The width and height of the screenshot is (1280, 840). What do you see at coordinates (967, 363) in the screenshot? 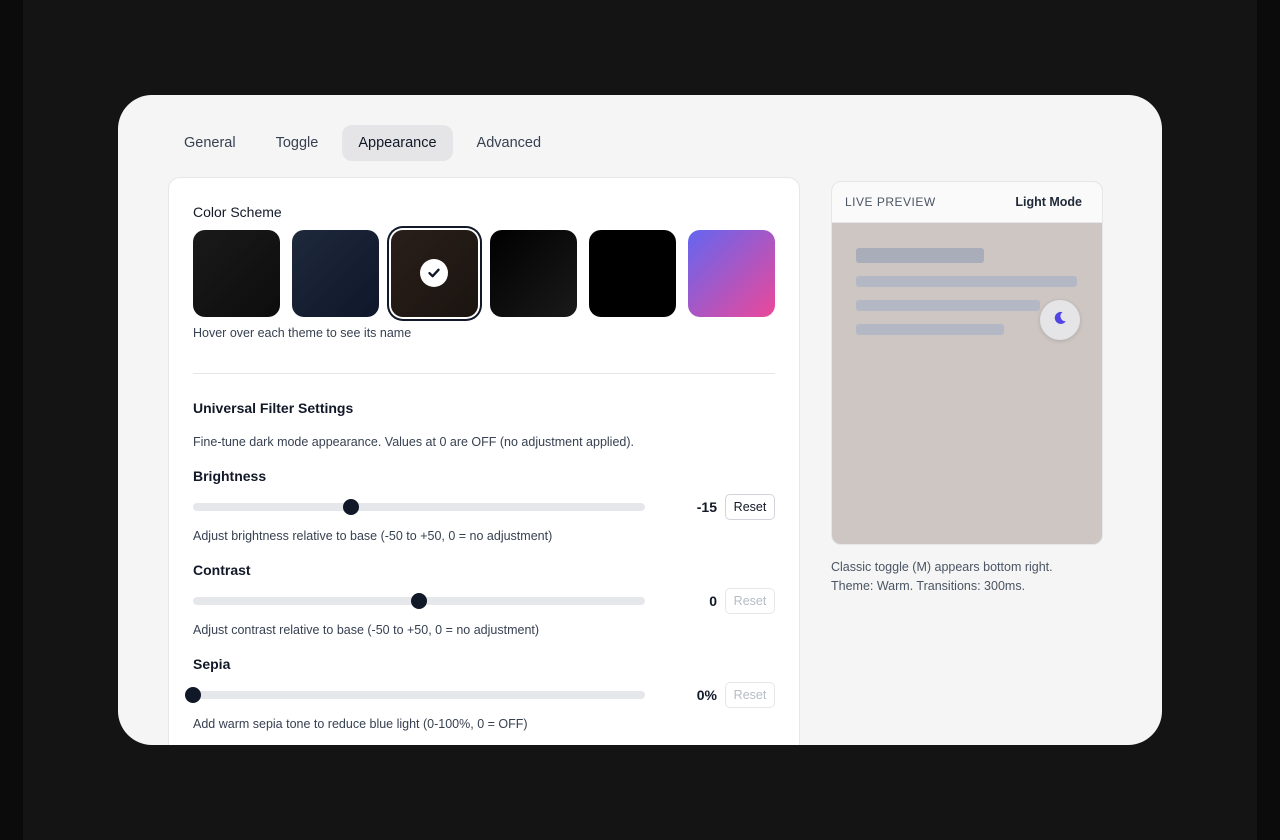
I see `live-preview: LIVE PREVIEW Light Mode` at bounding box center [967, 363].